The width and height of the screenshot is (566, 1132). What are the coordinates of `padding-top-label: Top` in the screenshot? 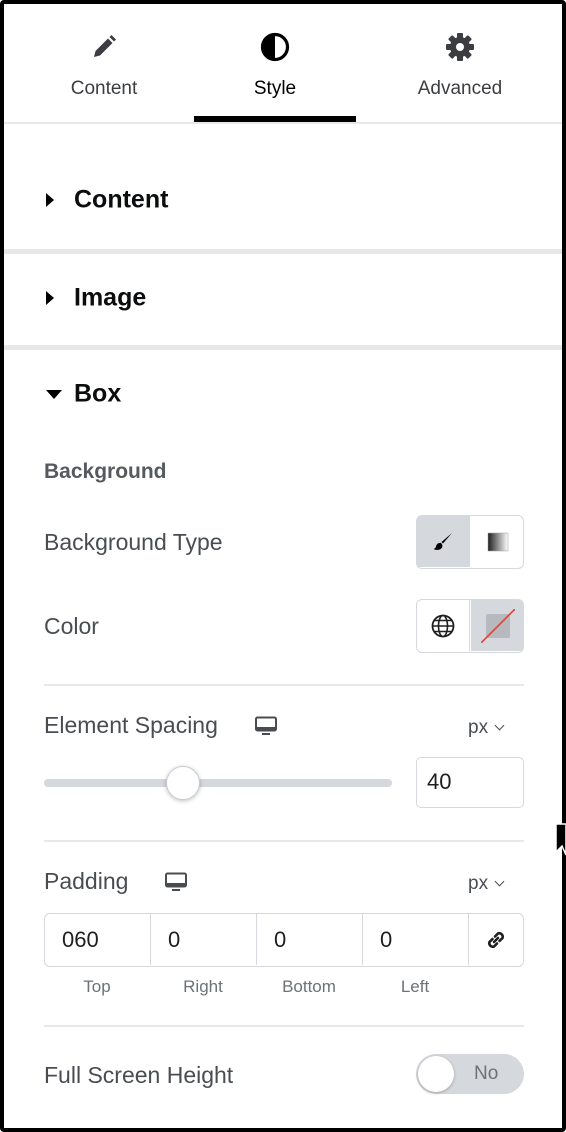 It's located at (97, 986).